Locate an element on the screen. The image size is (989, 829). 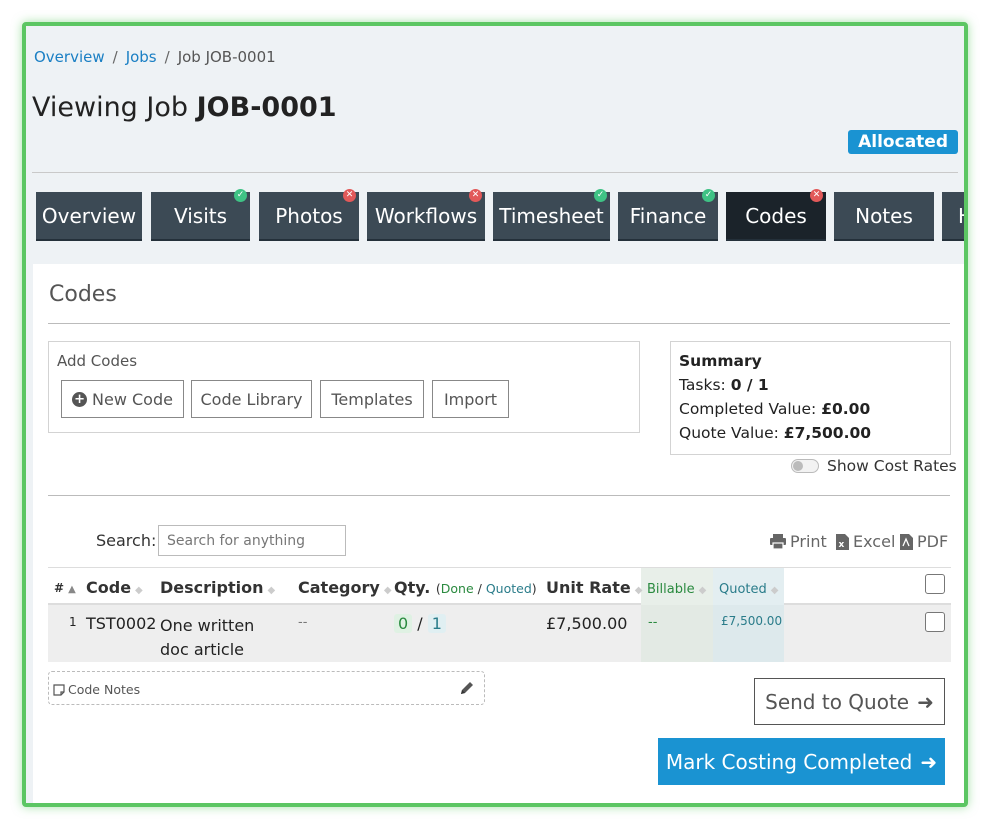
header-code: Code ◆ is located at coordinates (114, 587).